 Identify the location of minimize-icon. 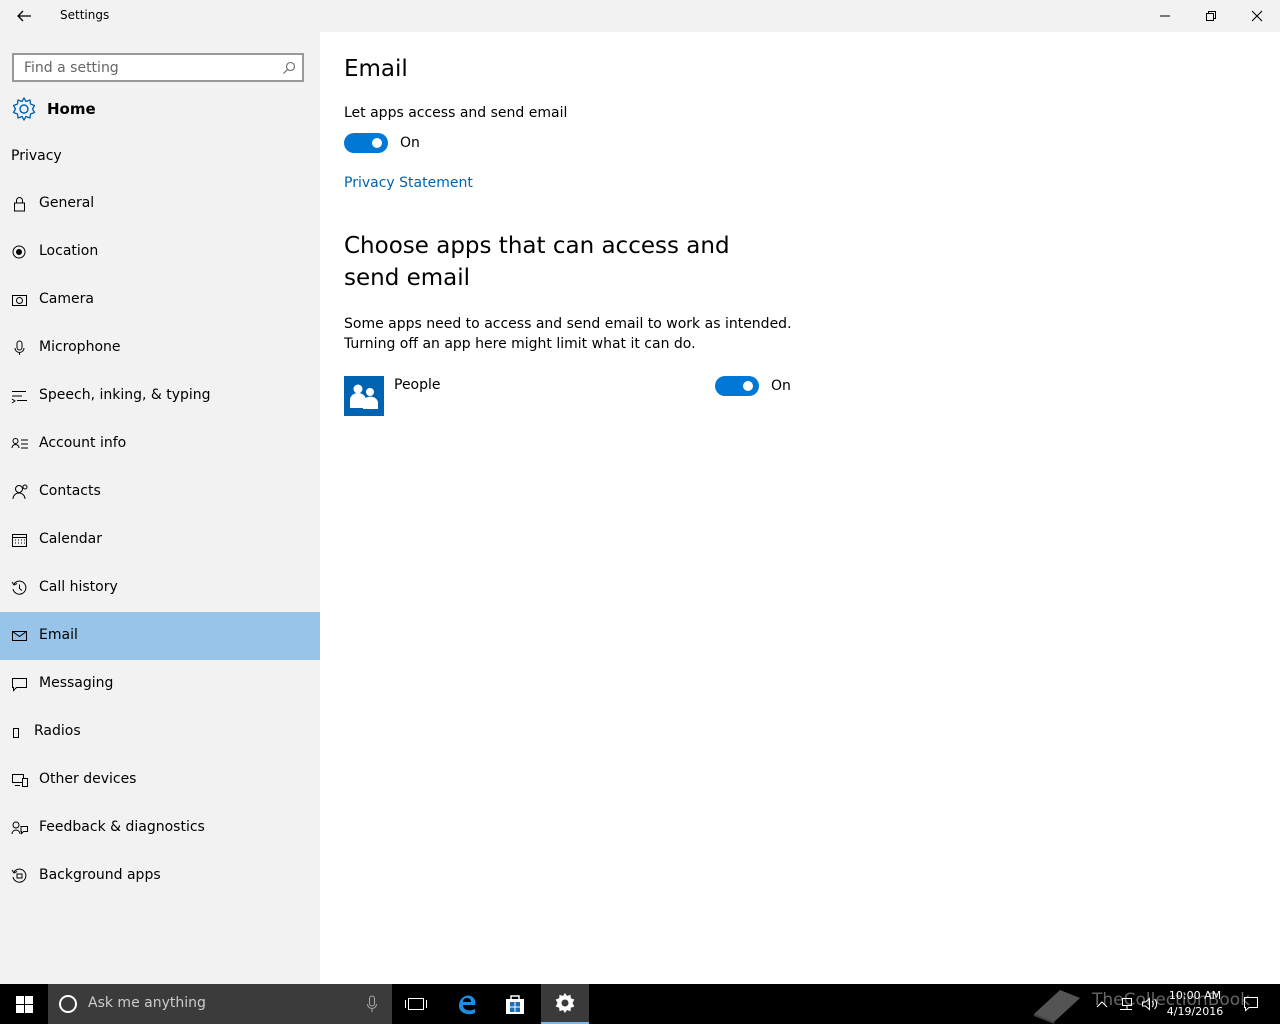
(1165, 16).